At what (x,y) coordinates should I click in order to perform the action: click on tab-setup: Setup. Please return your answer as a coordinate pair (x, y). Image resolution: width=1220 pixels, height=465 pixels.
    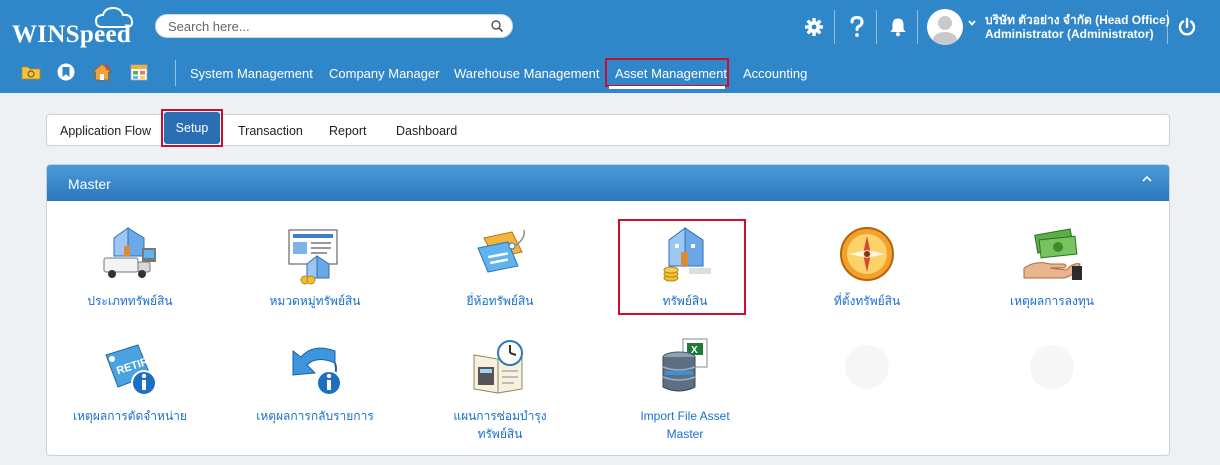
    Looking at the image, I should click on (192, 128).